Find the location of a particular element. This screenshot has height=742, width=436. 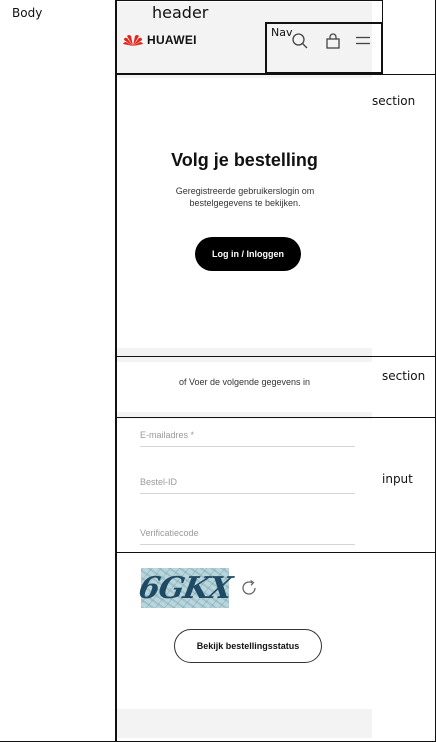

menu-icon is located at coordinates (363, 41).